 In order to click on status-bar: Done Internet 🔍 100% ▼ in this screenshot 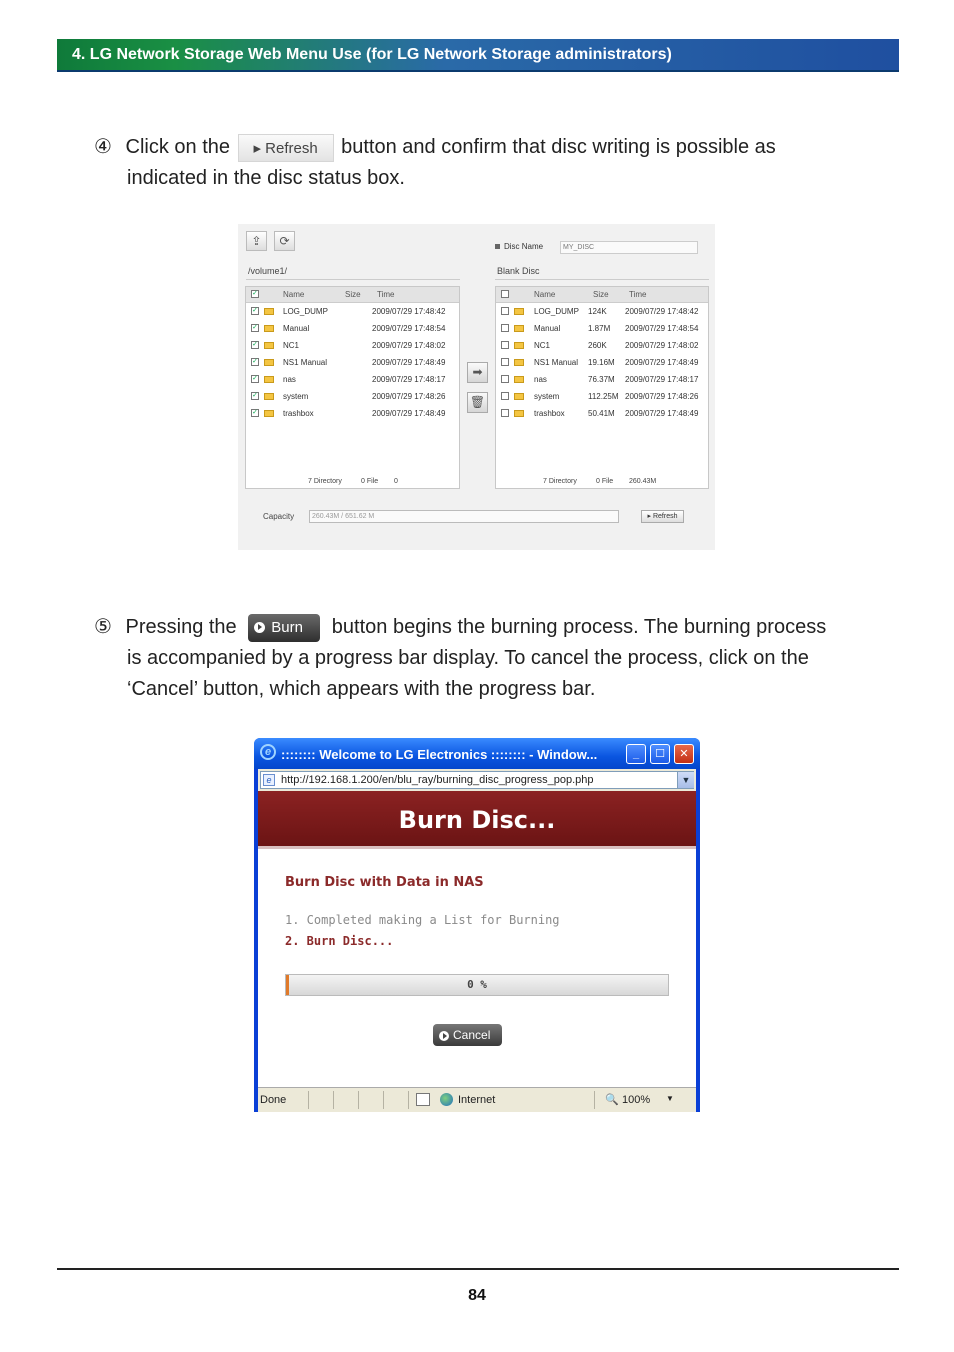, I will do `click(477, 1099)`.